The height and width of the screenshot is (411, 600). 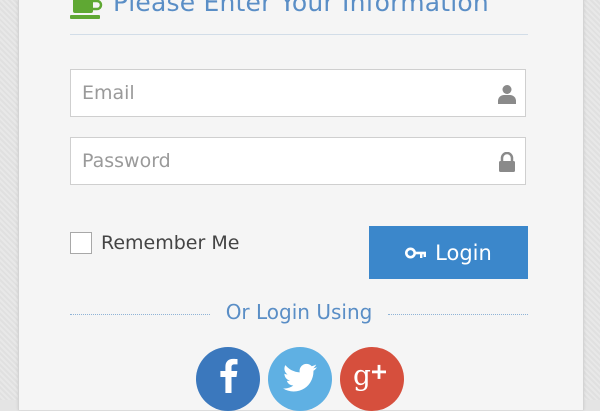 I want to click on twitter-icon, so click(x=300, y=377).